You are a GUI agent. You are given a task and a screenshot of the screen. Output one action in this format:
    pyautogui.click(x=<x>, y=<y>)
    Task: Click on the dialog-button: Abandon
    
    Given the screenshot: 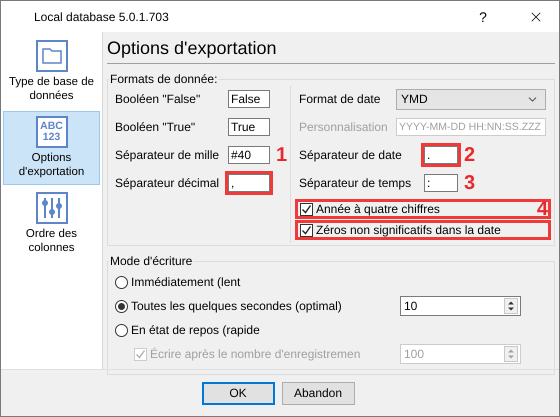 What is the action you would take?
    pyautogui.click(x=318, y=393)
    